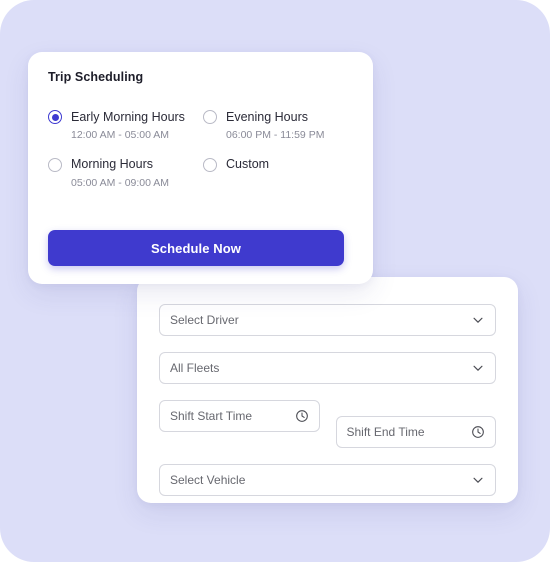  What do you see at coordinates (120, 135) in the screenshot?
I see `radio-option-time-range: 12:00 AM - 05:00 AM` at bounding box center [120, 135].